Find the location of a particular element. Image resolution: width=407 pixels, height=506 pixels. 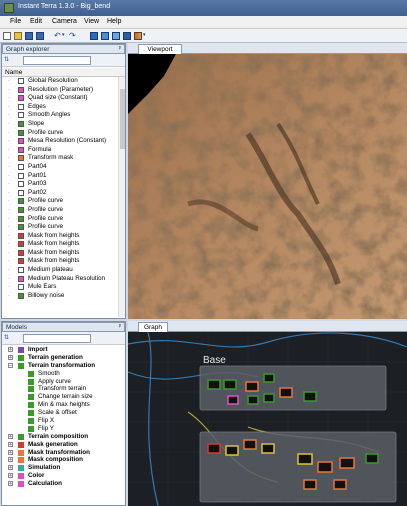

tab-viewport: Viewport is located at coordinates (160, 49).